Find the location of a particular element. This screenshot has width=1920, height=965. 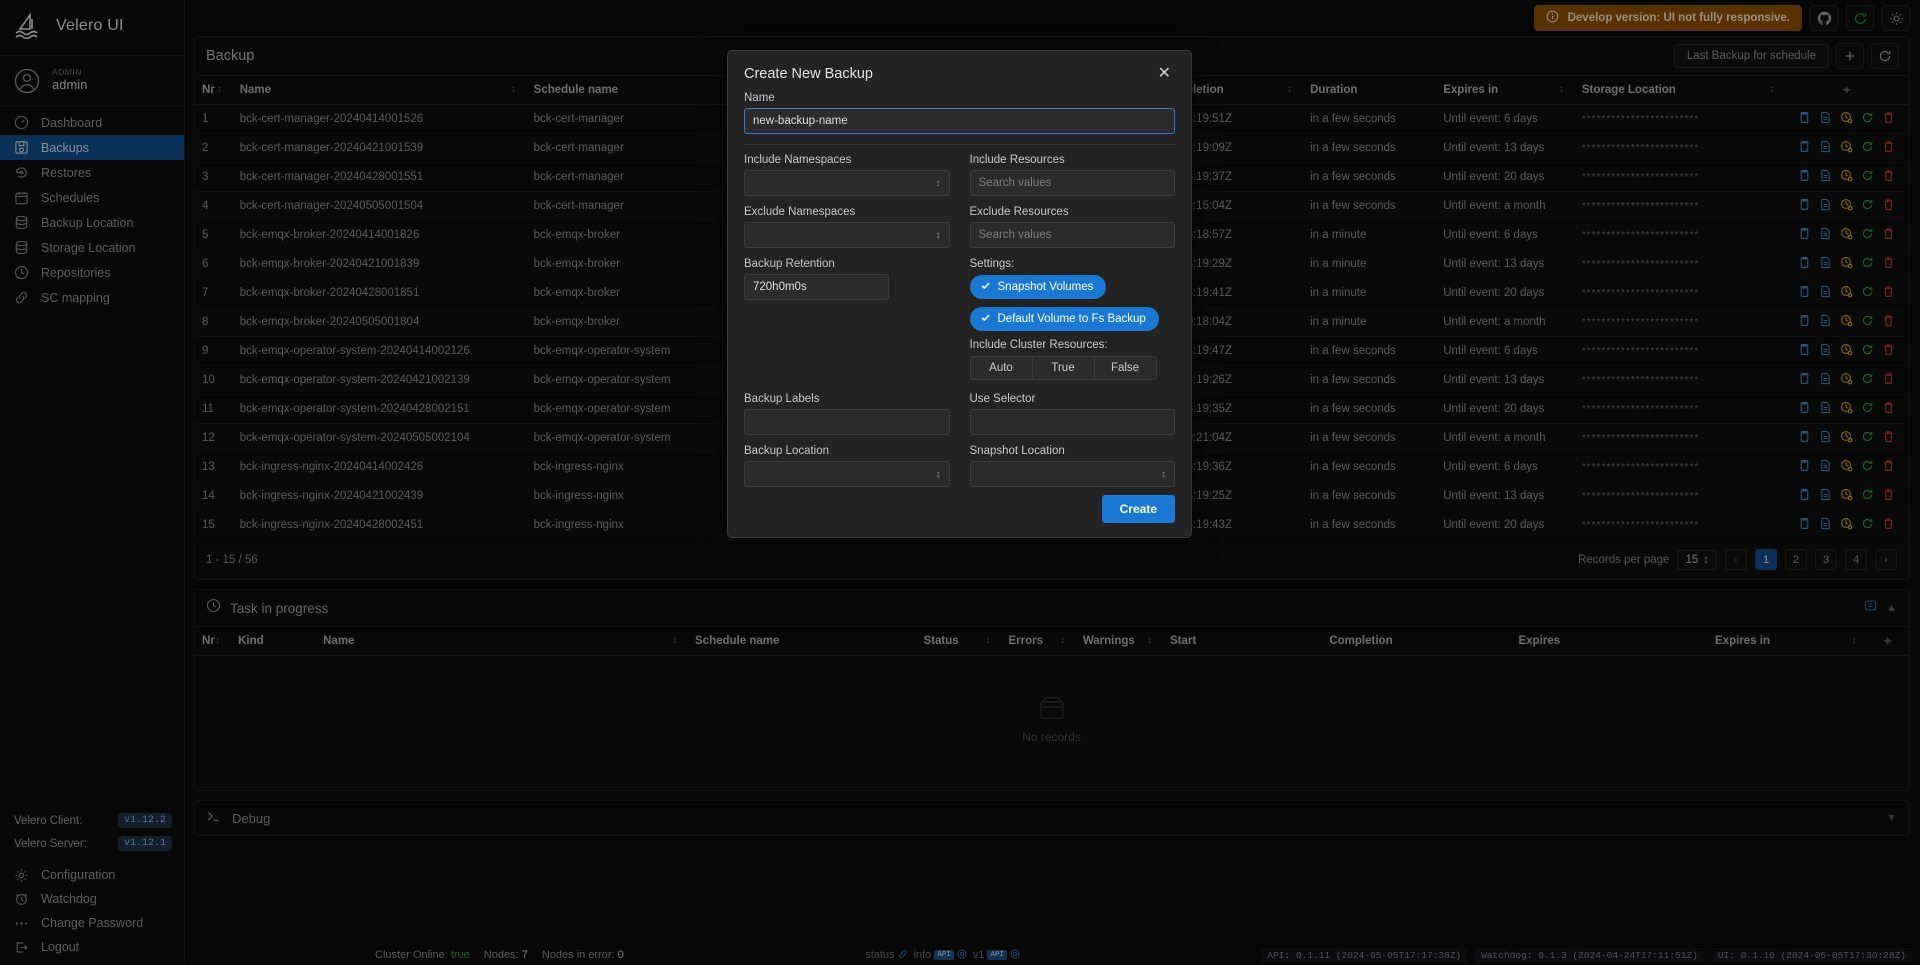

cluster-option-true: True is located at coordinates (1063, 368).